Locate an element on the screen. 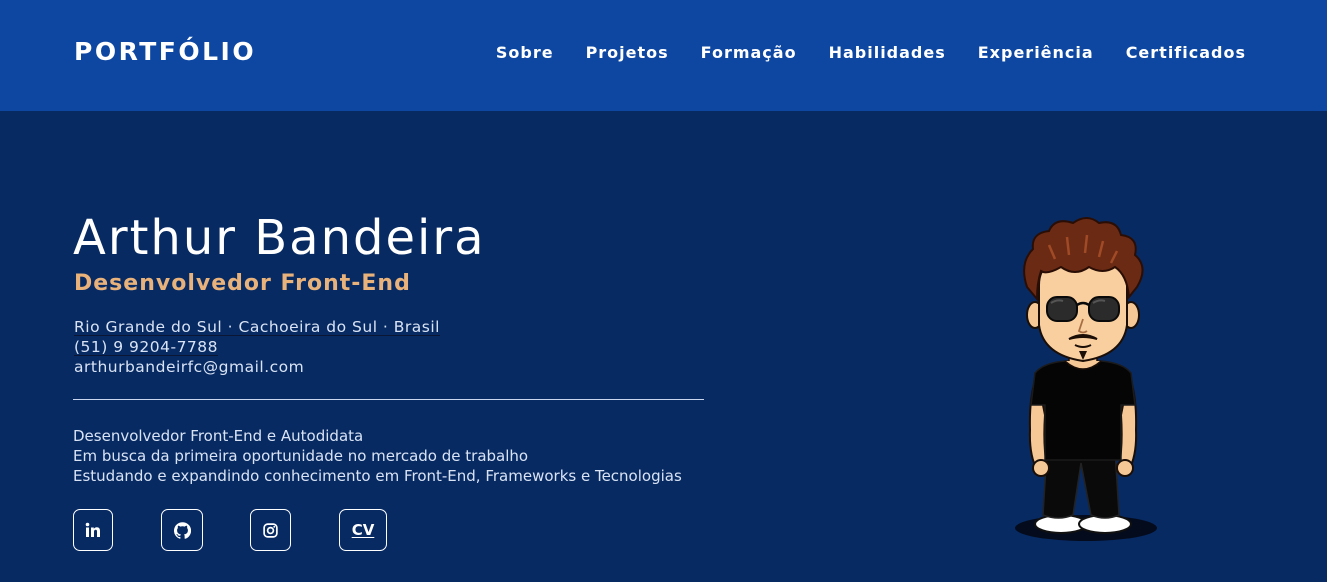  avatar-illustration is located at coordinates (1083, 382).